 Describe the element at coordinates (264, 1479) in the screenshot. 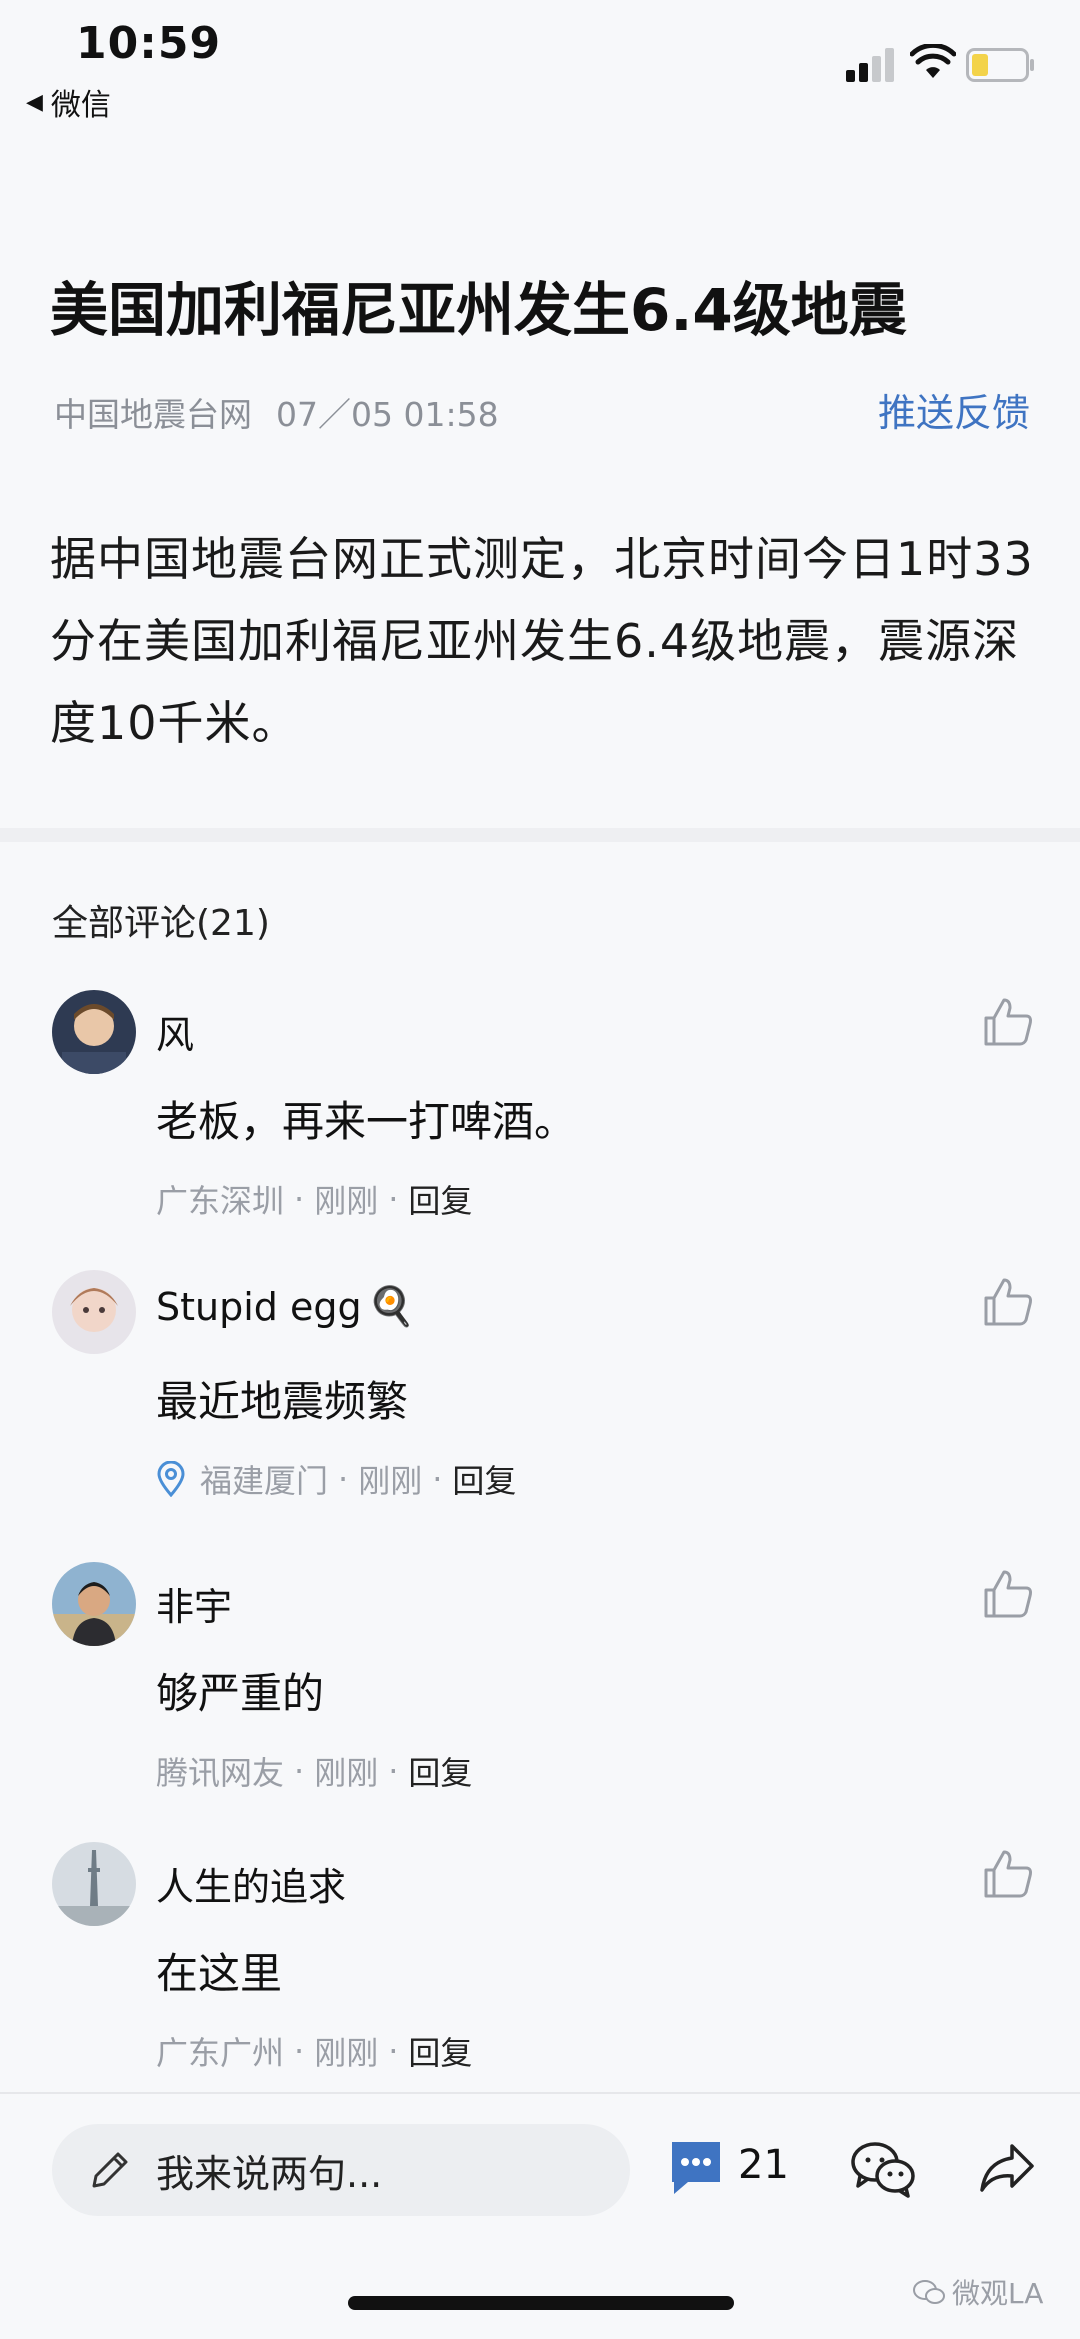

I see `comment-location: 福建厦门` at that location.